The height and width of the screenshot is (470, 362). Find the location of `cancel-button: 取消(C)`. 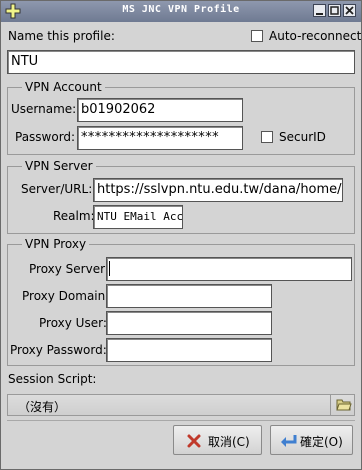

cancel-button: 取消(C) is located at coordinates (217, 440).